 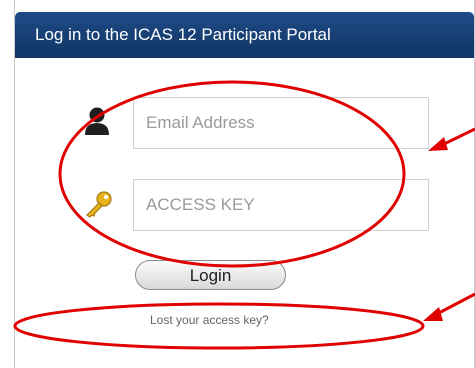 I want to click on key-icon, so click(x=99, y=206).